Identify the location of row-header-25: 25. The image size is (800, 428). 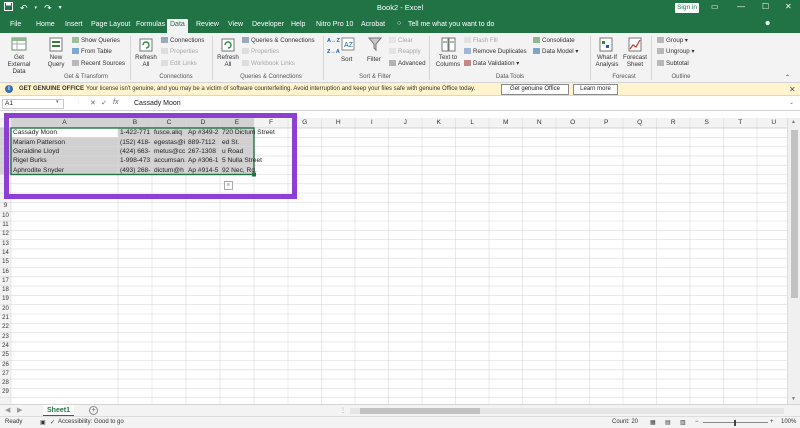
(5, 355).